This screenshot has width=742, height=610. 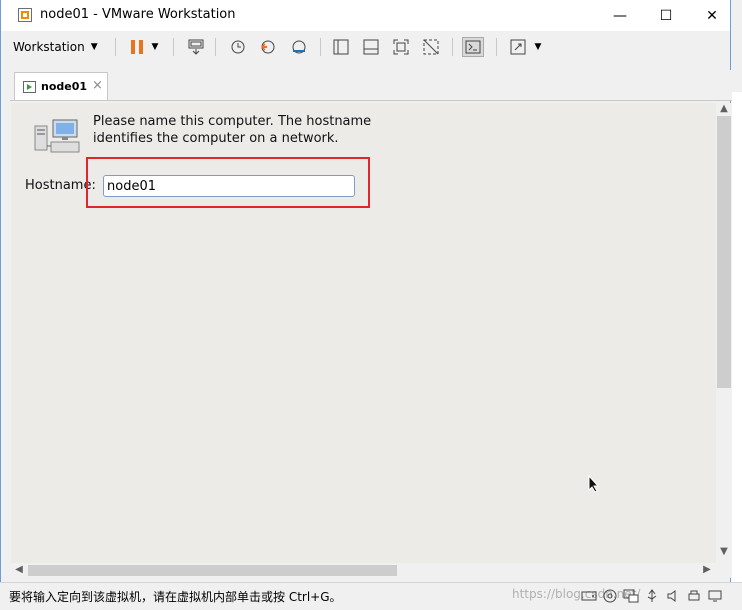 I want to click on hard-disk-icon, so click(x=589, y=596).